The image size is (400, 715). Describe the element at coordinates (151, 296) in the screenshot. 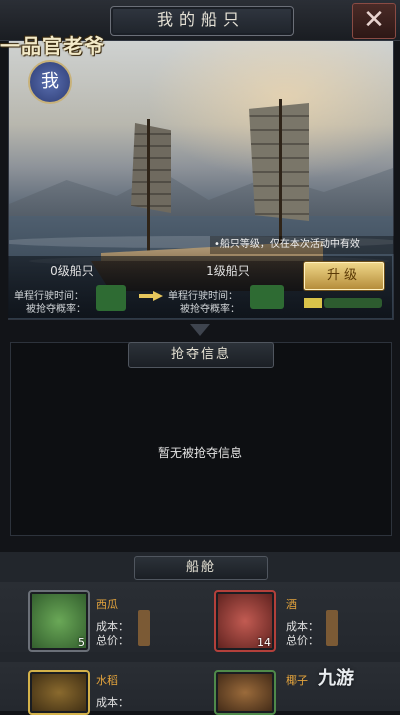

I see `arrow-right-icon` at that location.